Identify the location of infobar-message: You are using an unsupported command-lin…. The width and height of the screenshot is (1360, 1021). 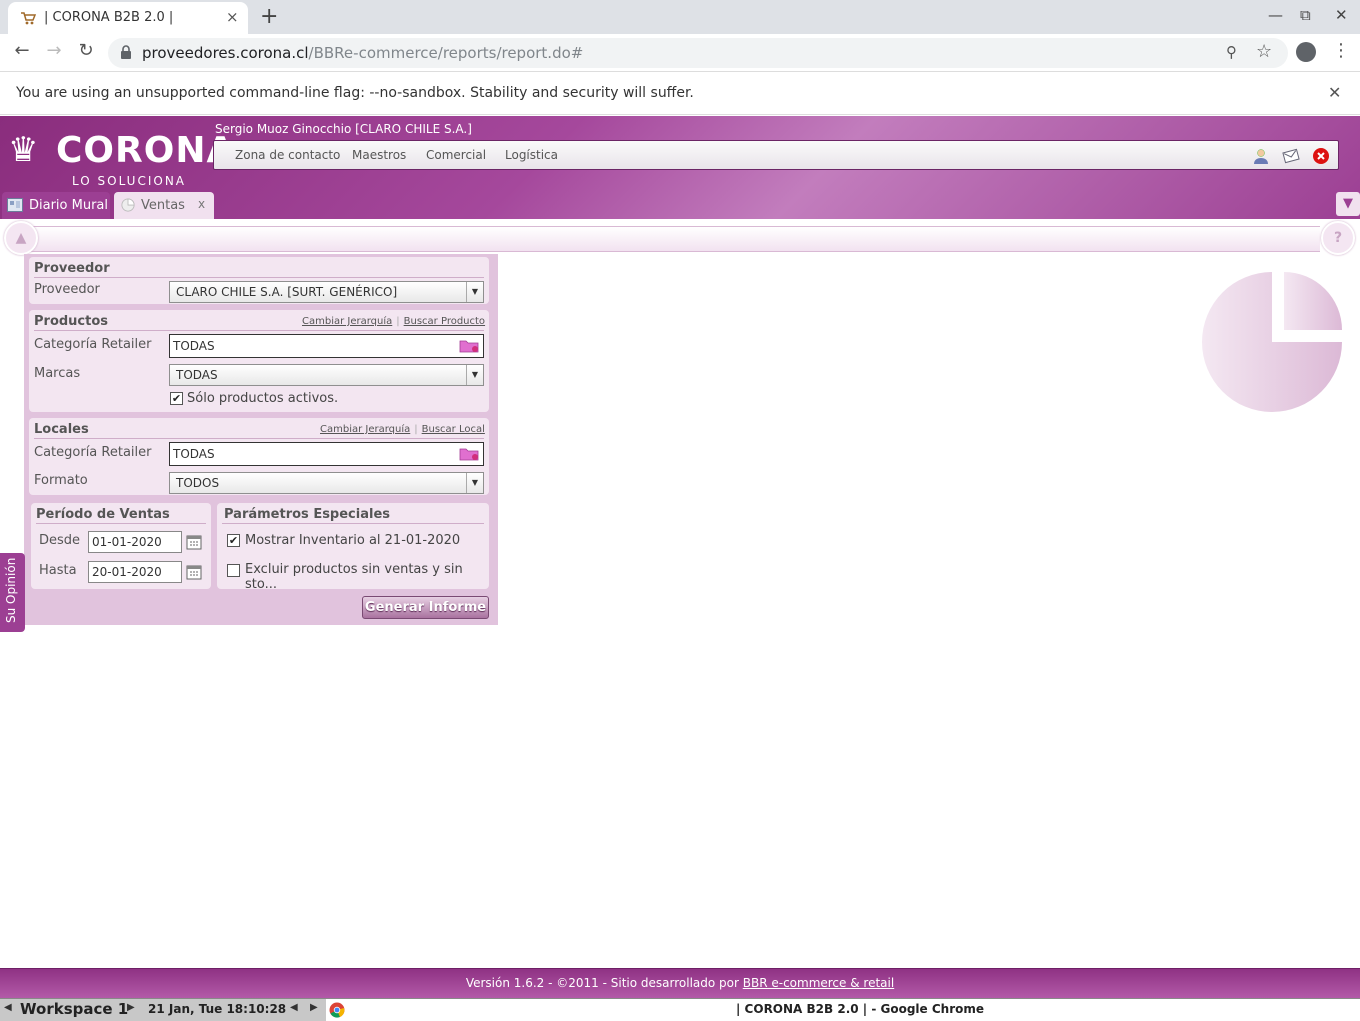
(355, 93).